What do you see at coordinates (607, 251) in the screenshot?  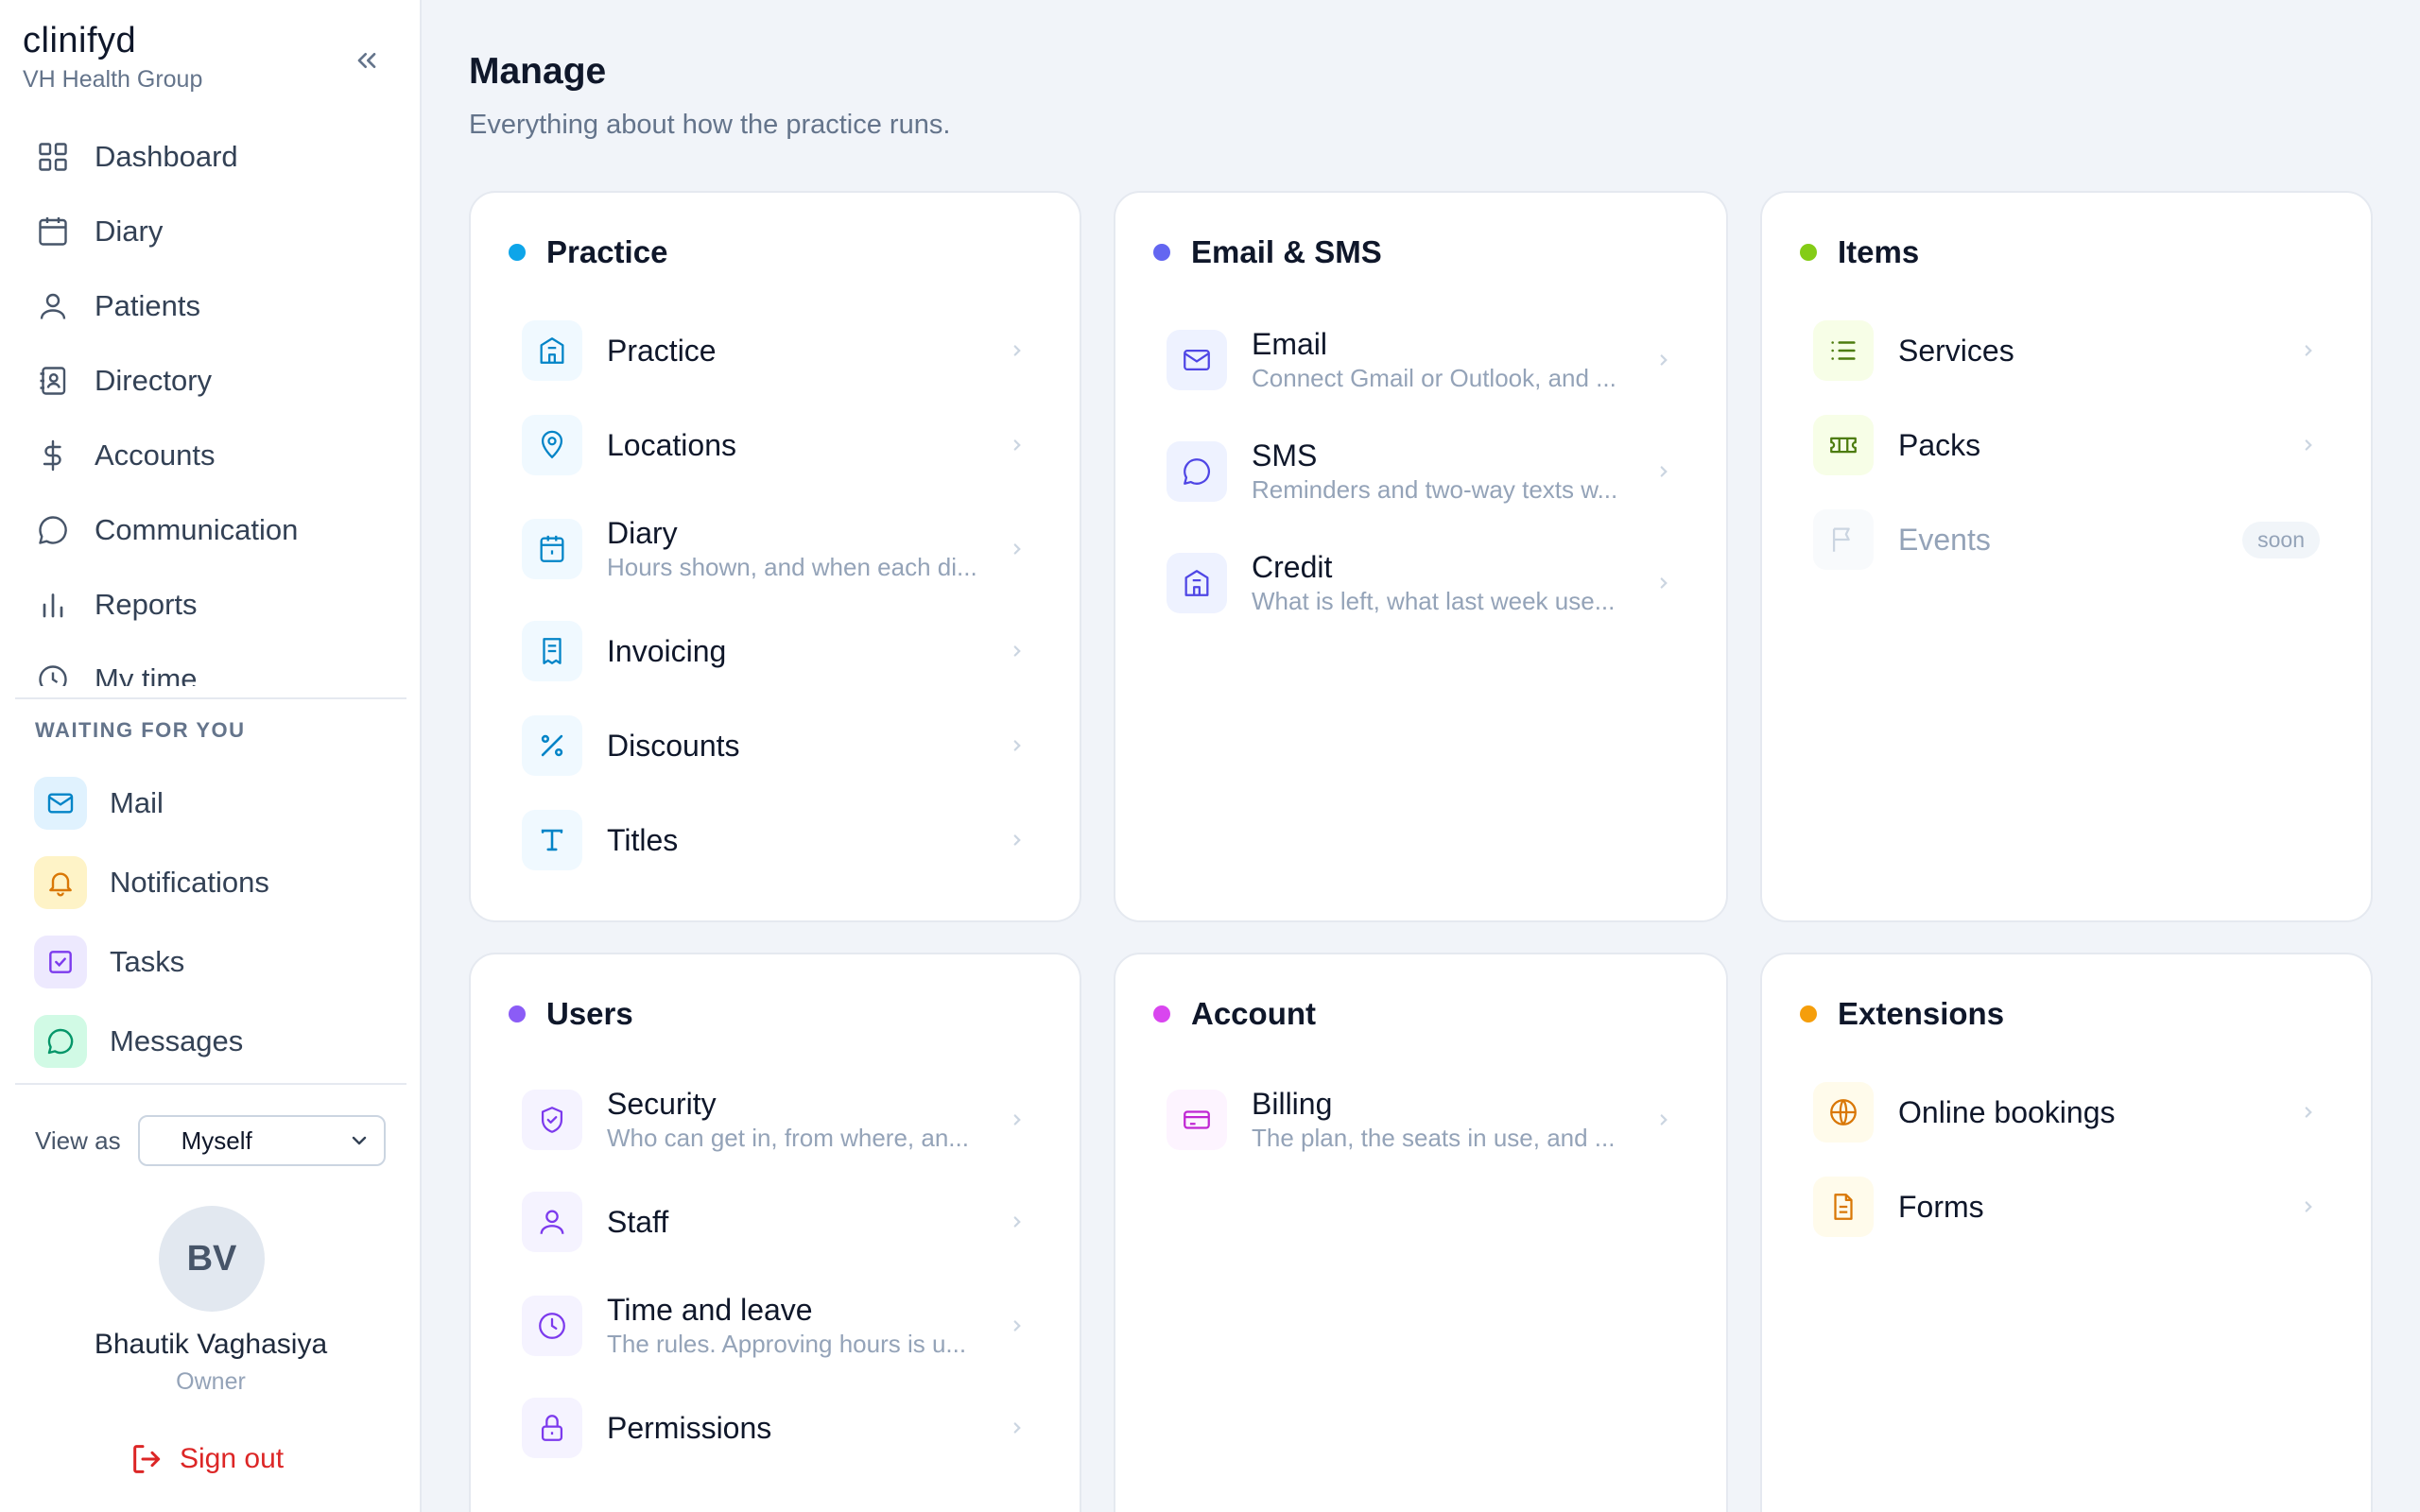 I see `card-title: Practice` at bounding box center [607, 251].